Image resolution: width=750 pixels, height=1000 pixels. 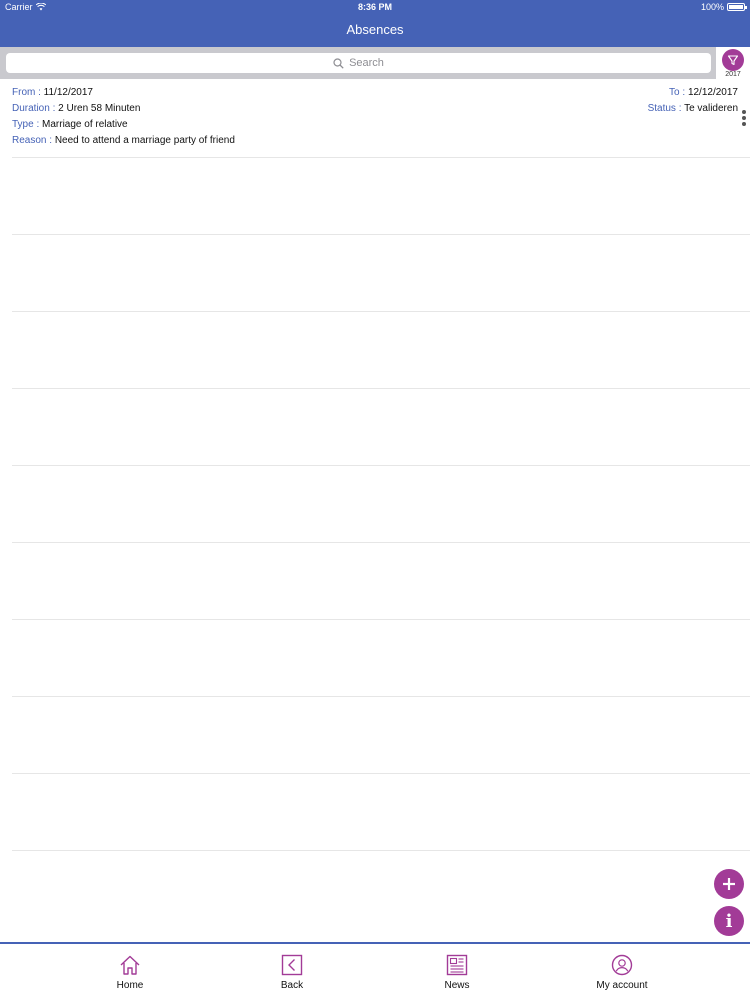 I want to click on page-title: Absences, so click(x=375, y=29).